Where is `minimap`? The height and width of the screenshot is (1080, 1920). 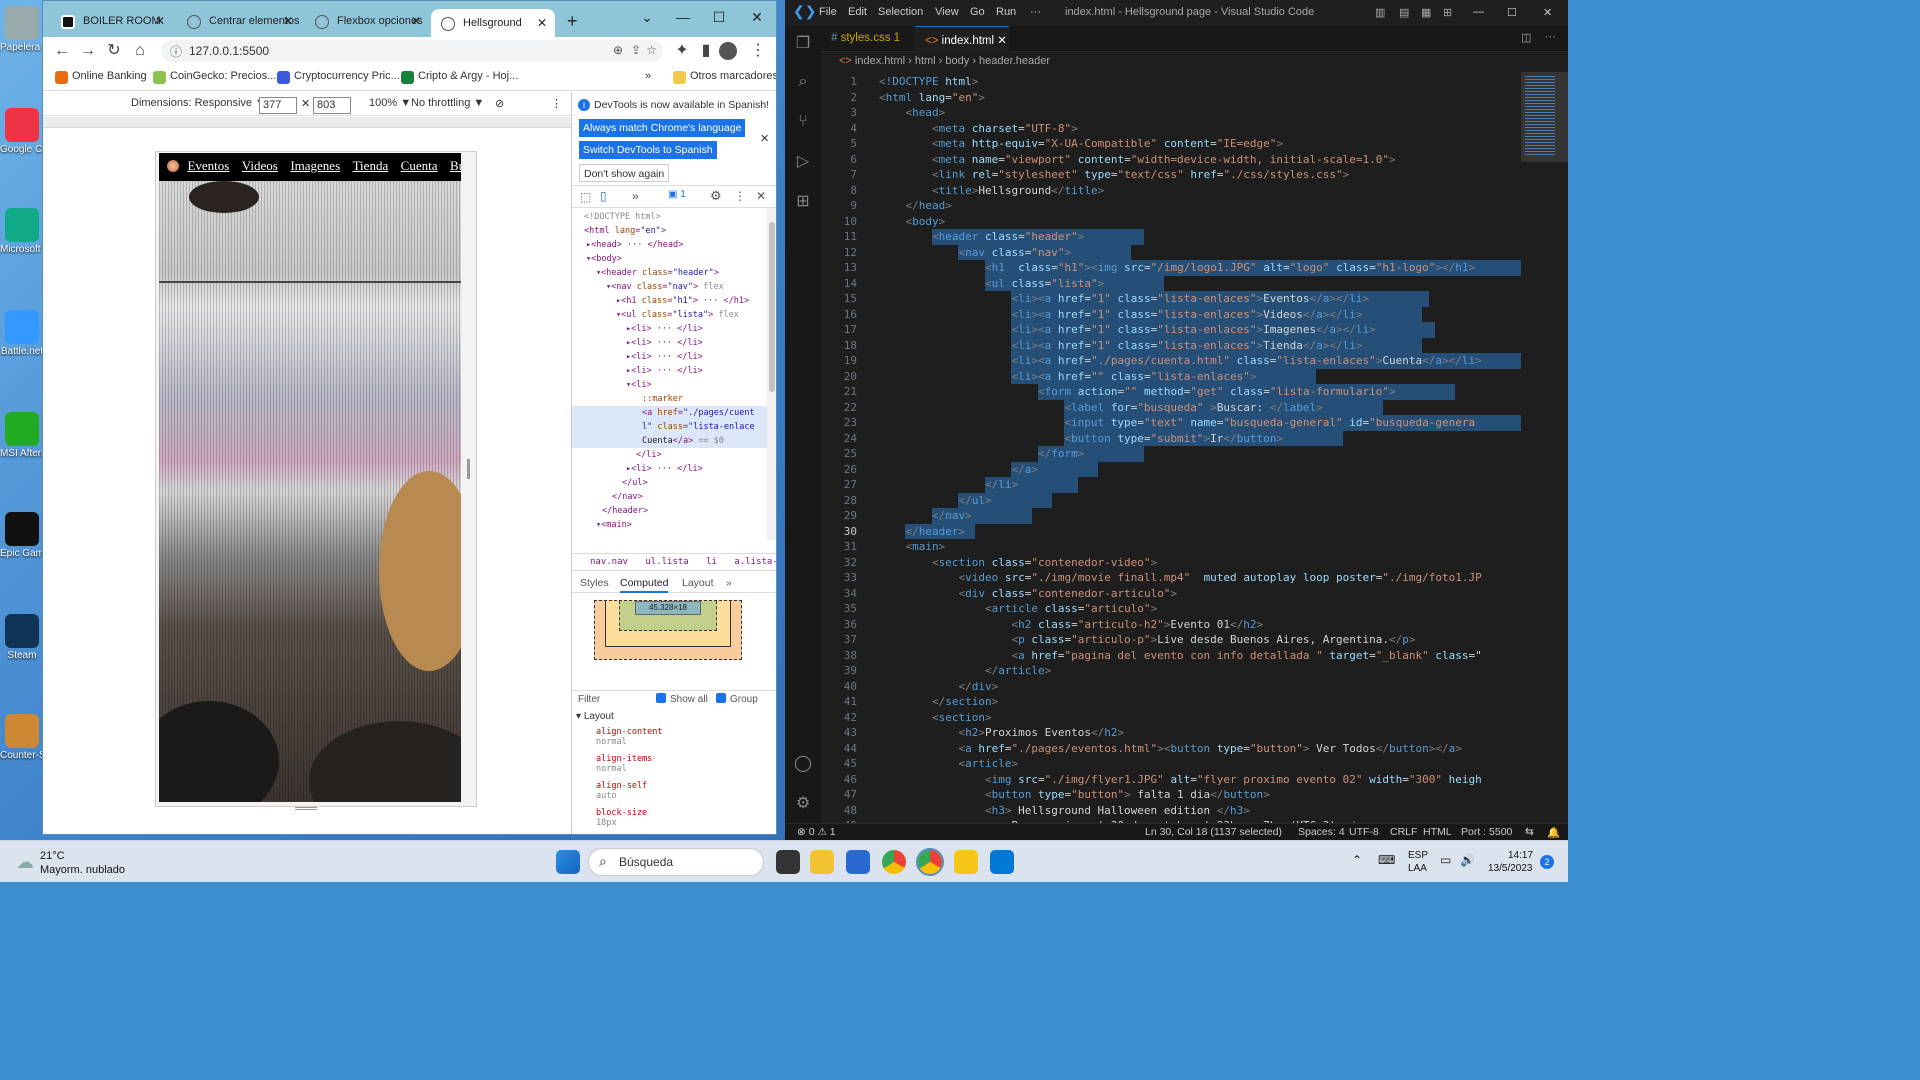
minimap is located at coordinates (1544, 447).